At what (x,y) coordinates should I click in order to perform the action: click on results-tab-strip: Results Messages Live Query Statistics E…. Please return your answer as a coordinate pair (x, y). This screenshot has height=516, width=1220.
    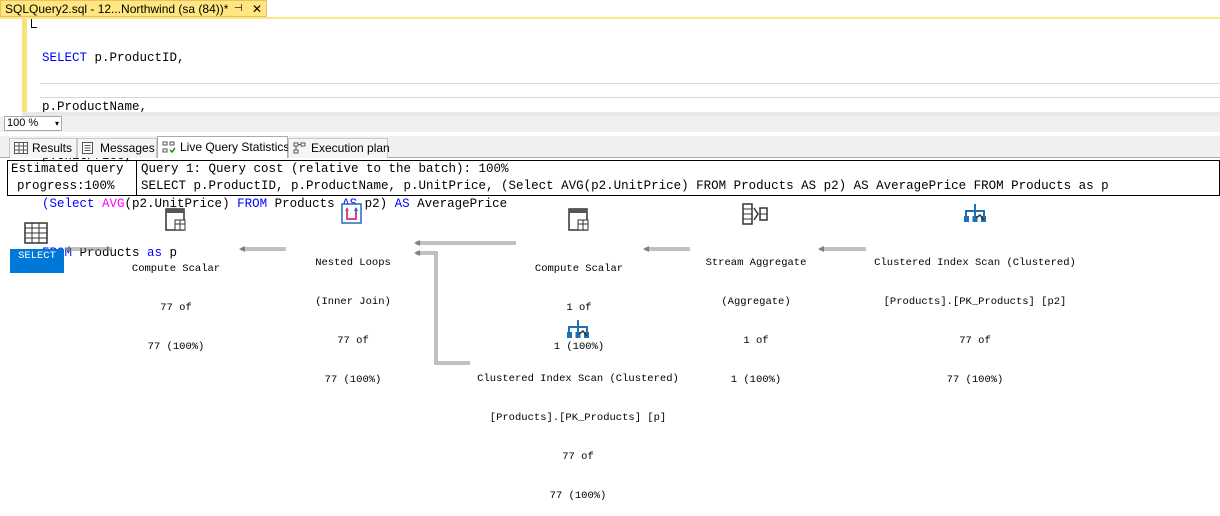
    Looking at the image, I should click on (610, 147).